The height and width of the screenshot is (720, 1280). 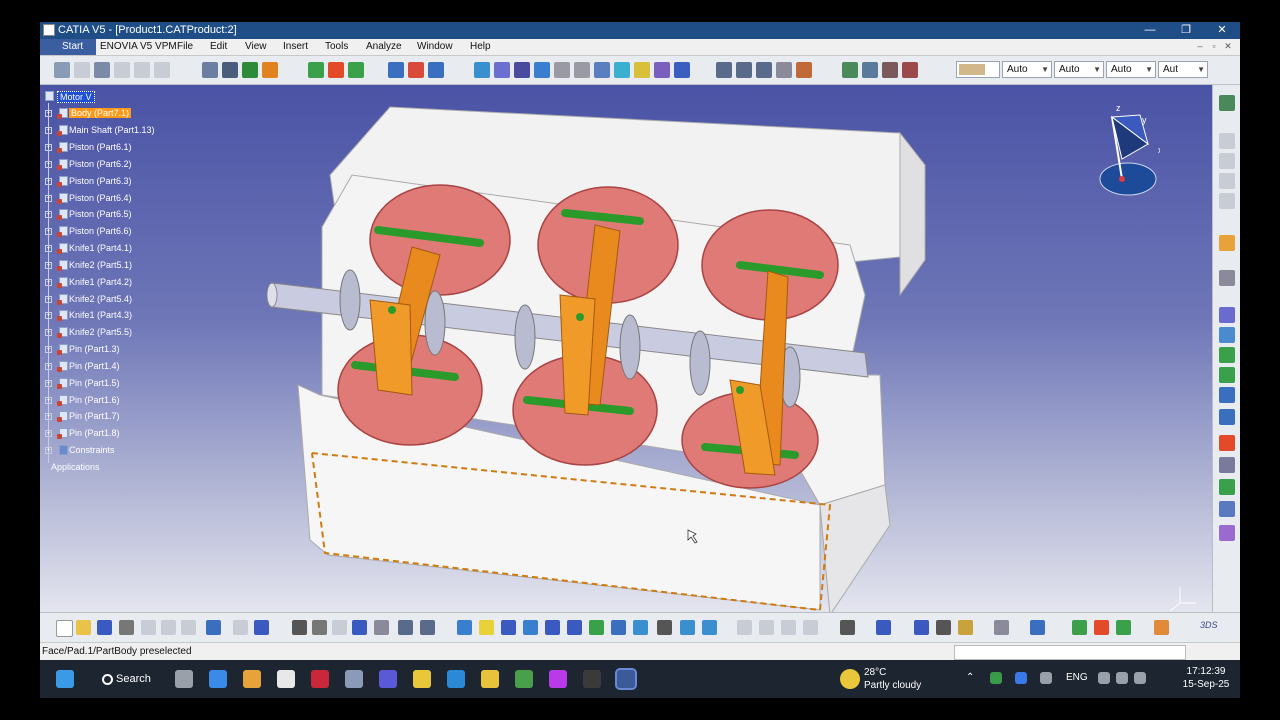 I want to click on menu-analyze: Analyze, so click(x=384, y=46).